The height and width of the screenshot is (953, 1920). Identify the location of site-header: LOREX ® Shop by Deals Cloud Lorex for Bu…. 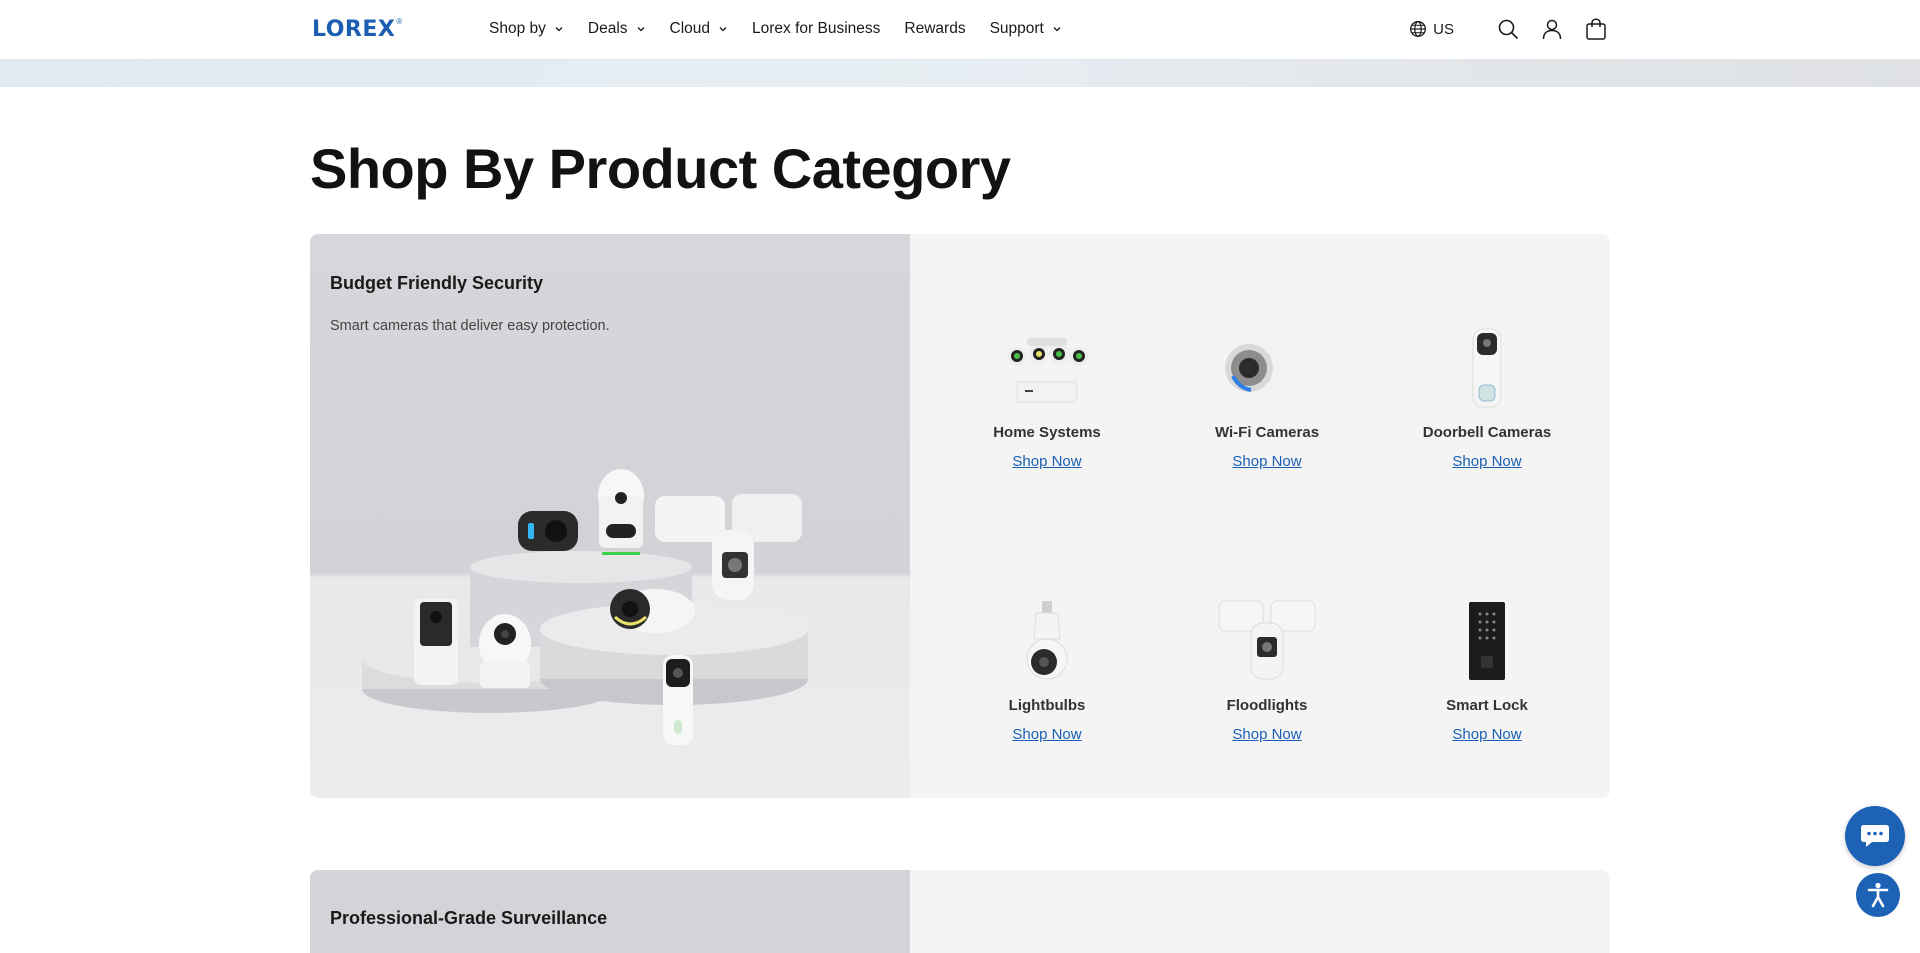
(960, 30).